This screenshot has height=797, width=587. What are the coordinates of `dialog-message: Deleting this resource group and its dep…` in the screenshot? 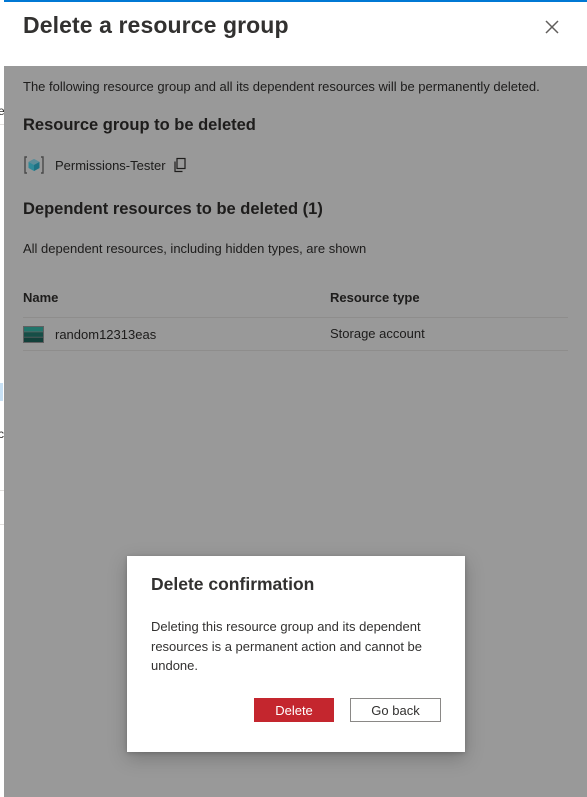 It's located at (287, 646).